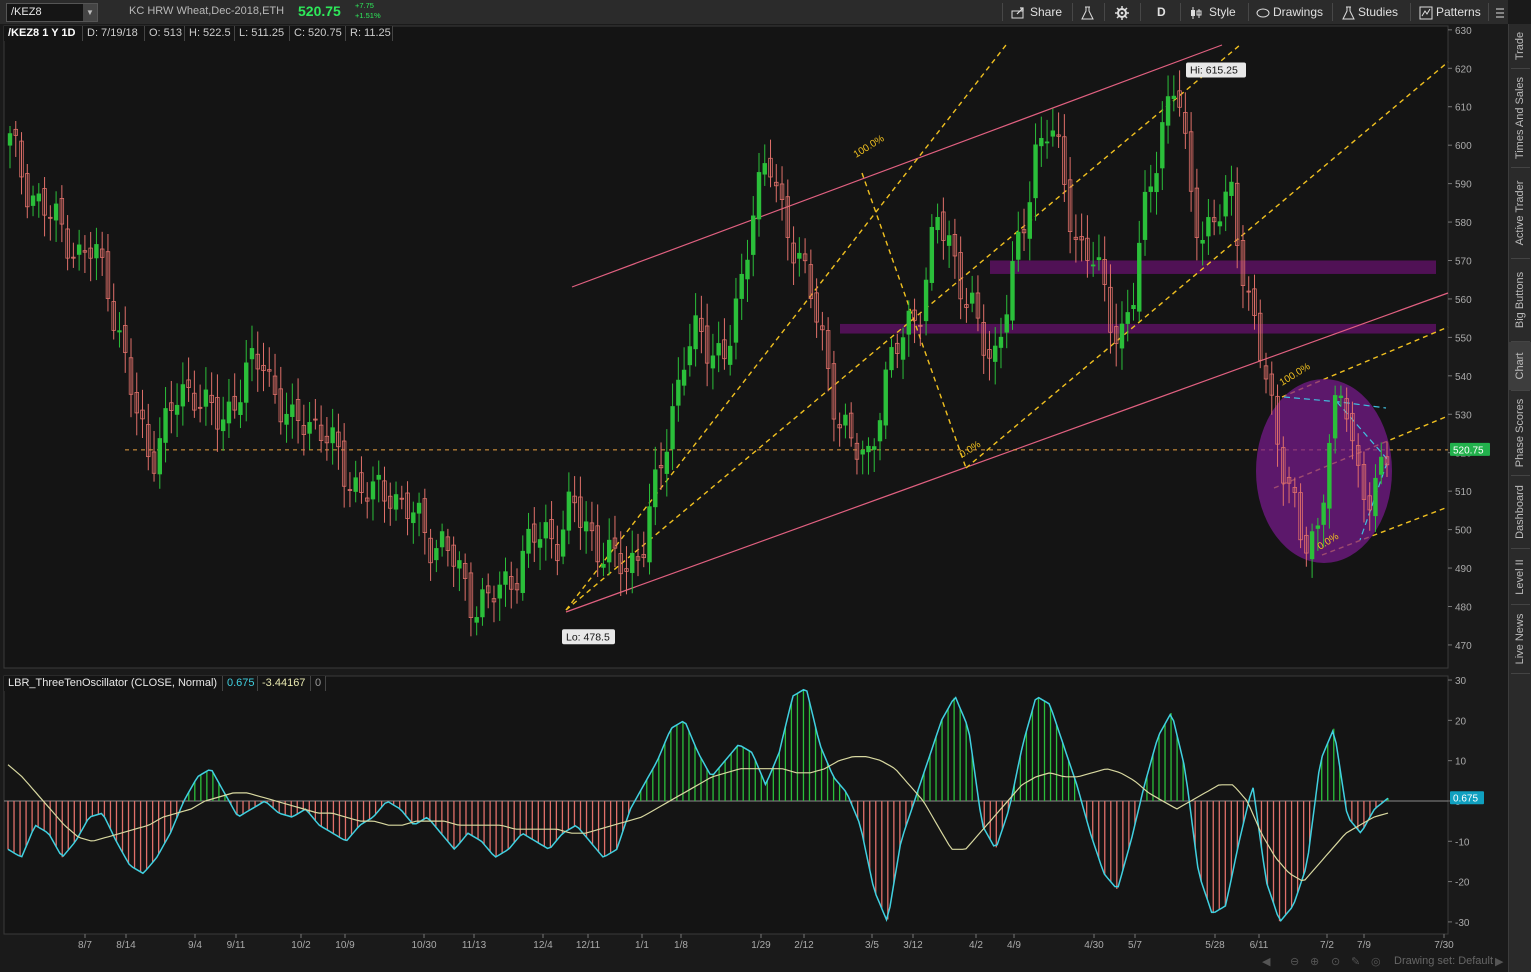 The image size is (1531, 972). Describe the element at coordinates (1443, 961) in the screenshot. I see `drawing-set-label: Drawing set: Default` at that location.